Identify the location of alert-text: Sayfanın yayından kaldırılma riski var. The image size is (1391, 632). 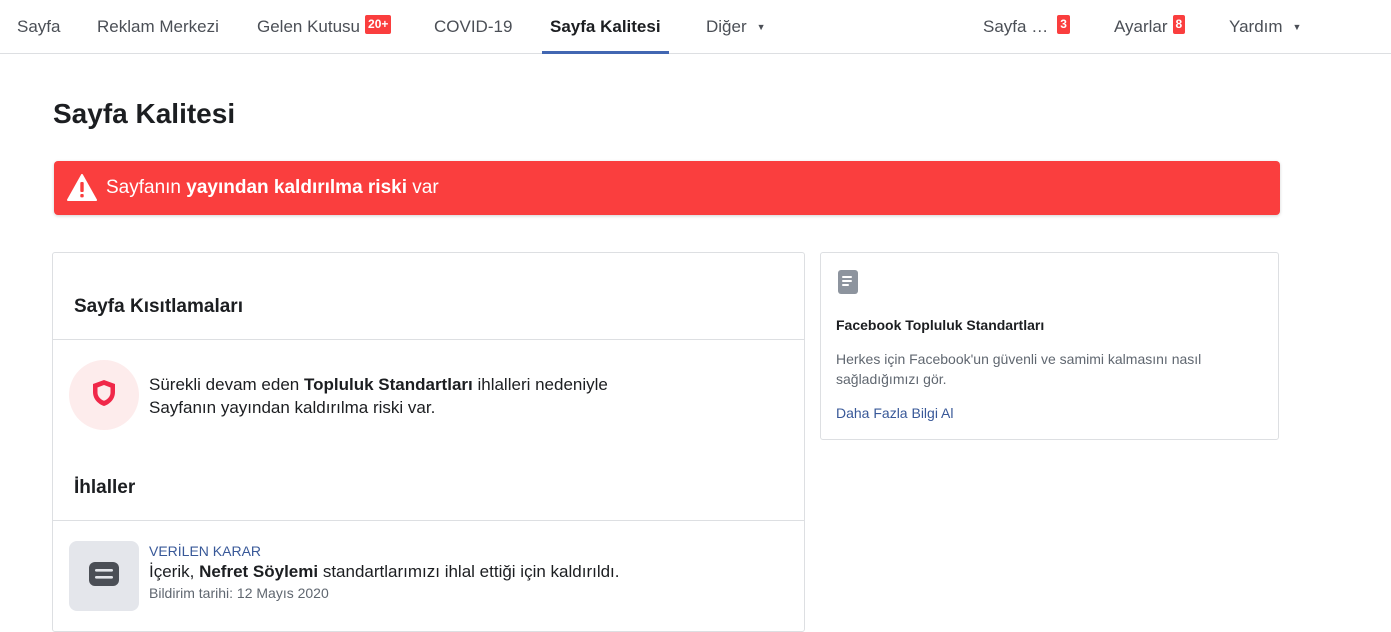
(272, 188).